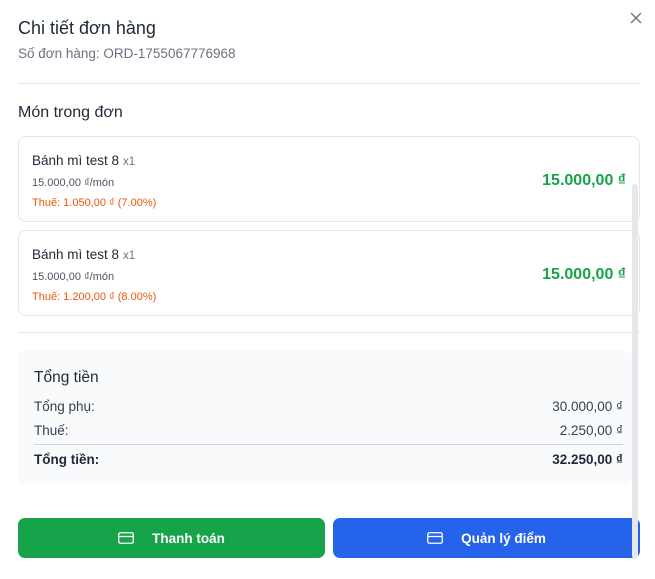 Image resolution: width=655 pixels, height=579 pixels. What do you see at coordinates (329, 83) in the screenshot?
I see `header-divider` at bounding box center [329, 83].